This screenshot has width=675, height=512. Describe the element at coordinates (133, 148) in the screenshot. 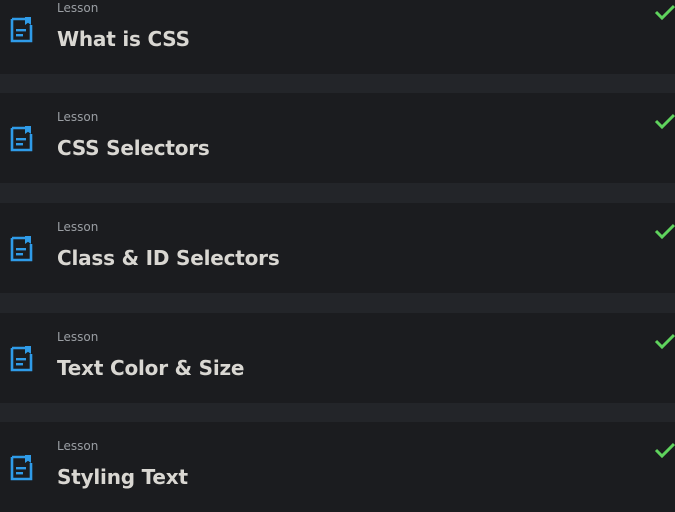

I see `lesson-title: CSS Selectors` at that location.